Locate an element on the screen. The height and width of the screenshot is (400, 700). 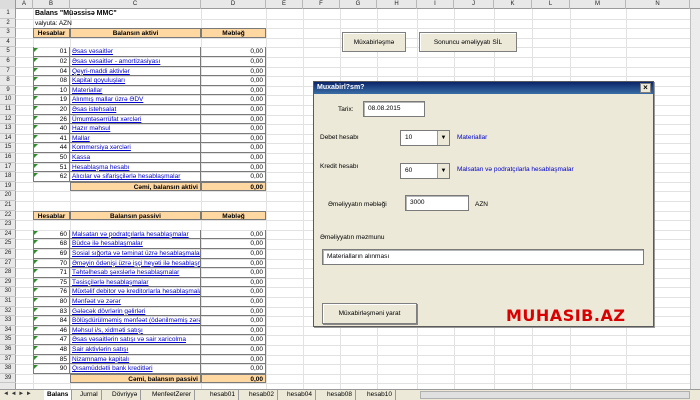
account-name-link: Təsisçilərlə hesablaşmalar is located at coordinates (135, 282).